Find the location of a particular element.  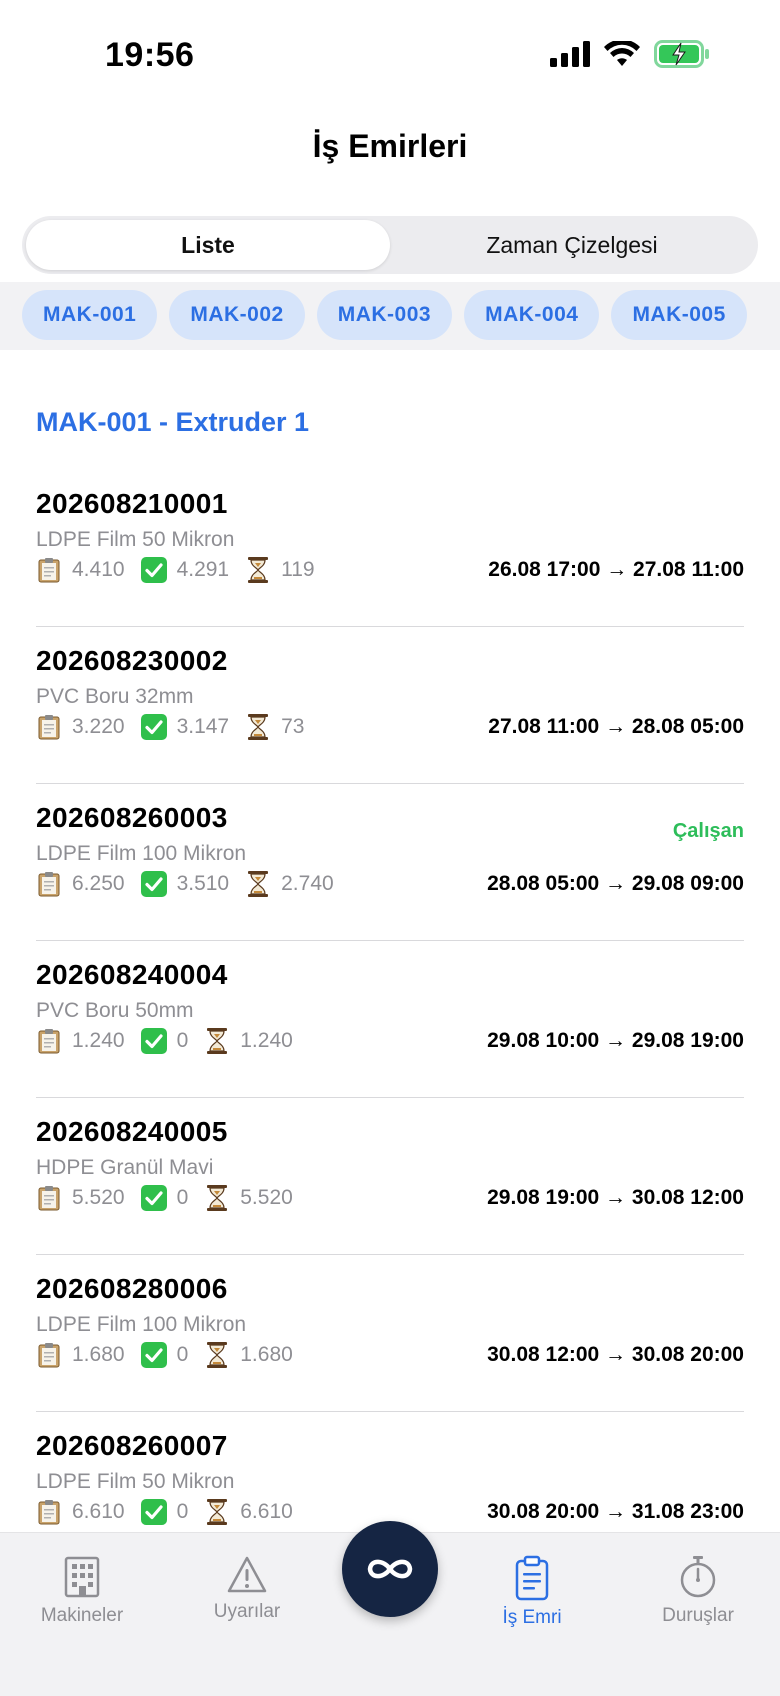

remaining-quantity: 73 is located at coordinates (293, 726).